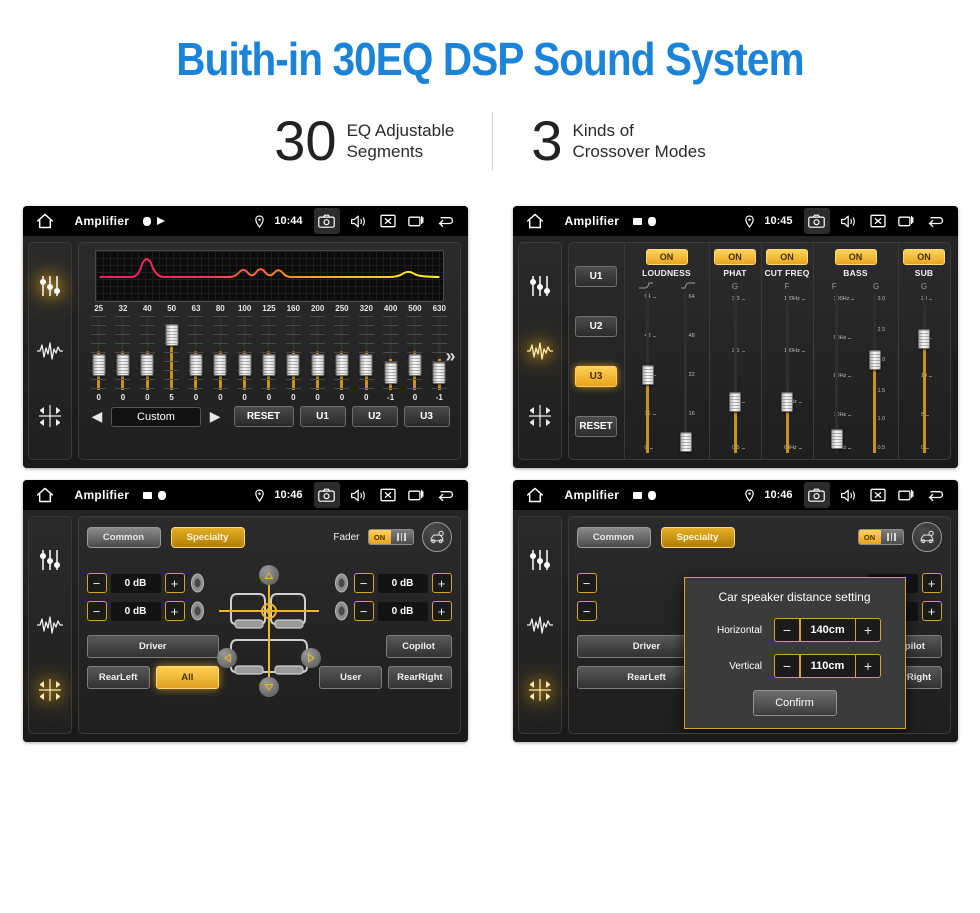  Describe the element at coordinates (666, 257) in the screenshot. I see `loudness-toggle: ON` at that location.